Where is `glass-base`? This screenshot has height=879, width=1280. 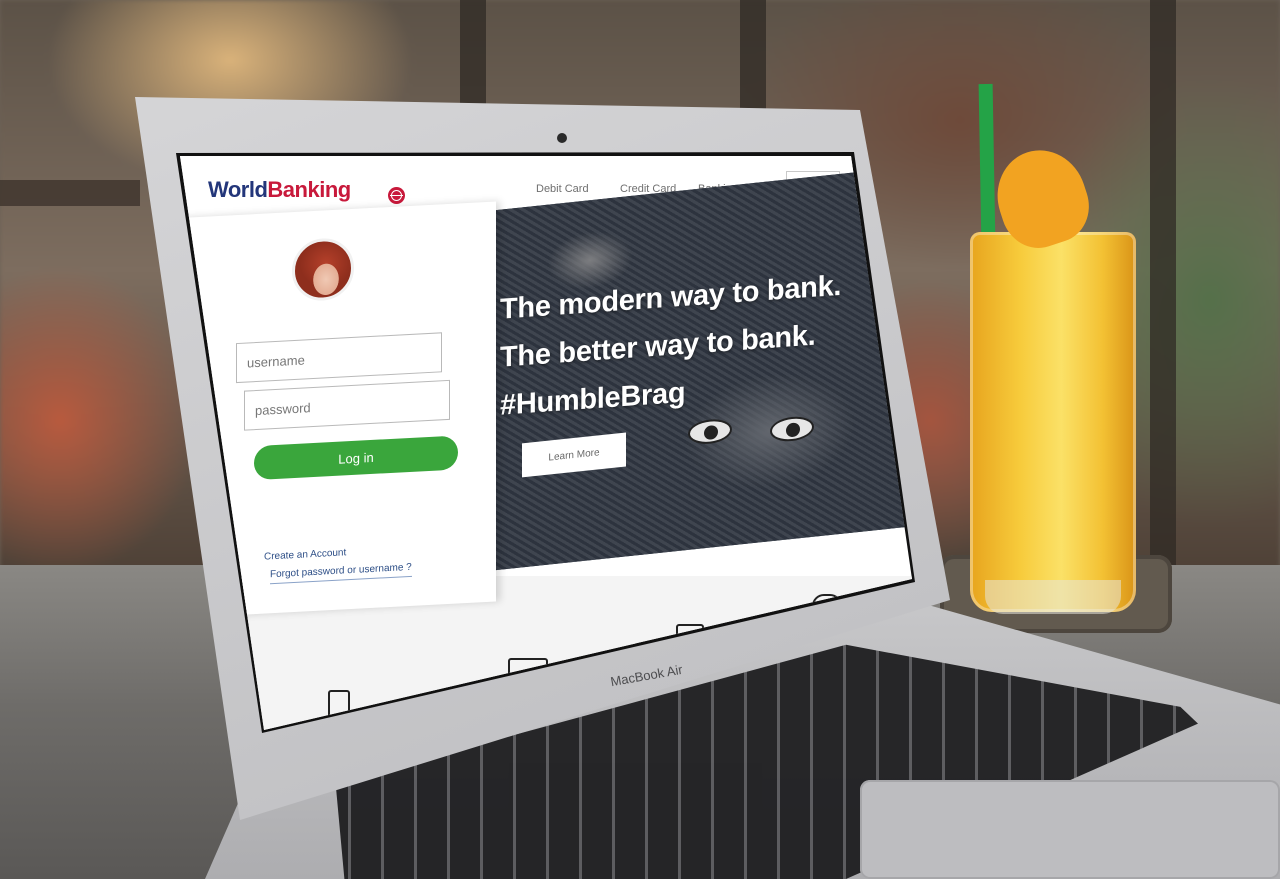
glass-base is located at coordinates (1053, 597).